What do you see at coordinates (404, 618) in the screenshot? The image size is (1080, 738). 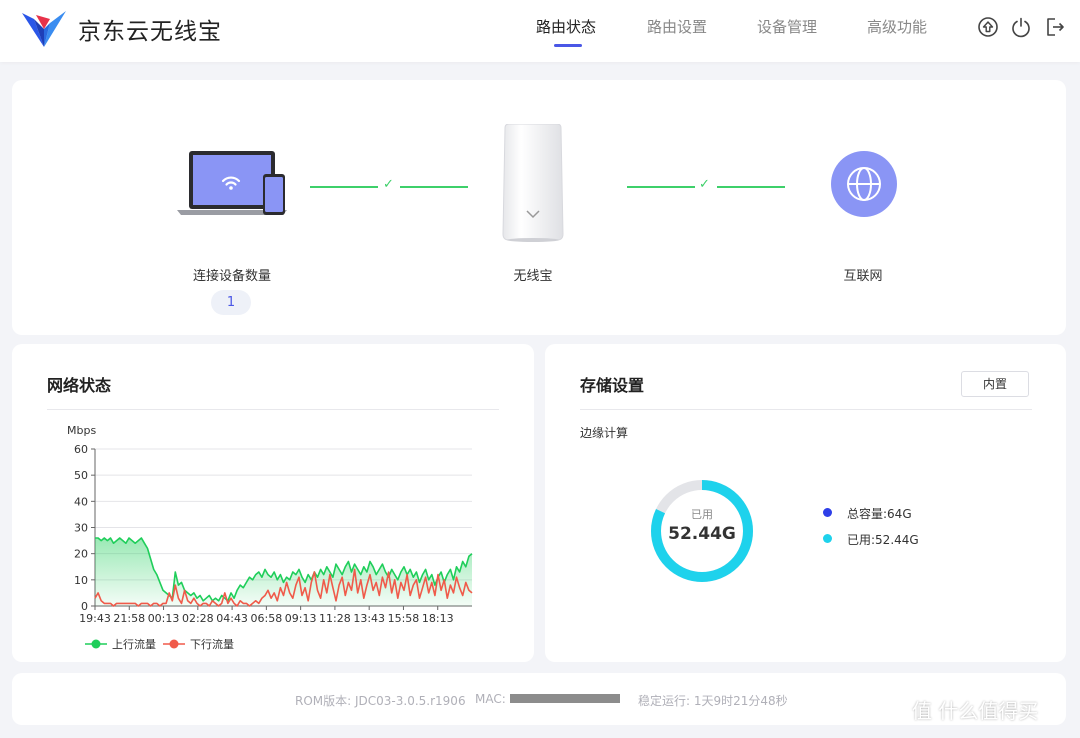 I see `x-tick-label: 15:58` at bounding box center [404, 618].